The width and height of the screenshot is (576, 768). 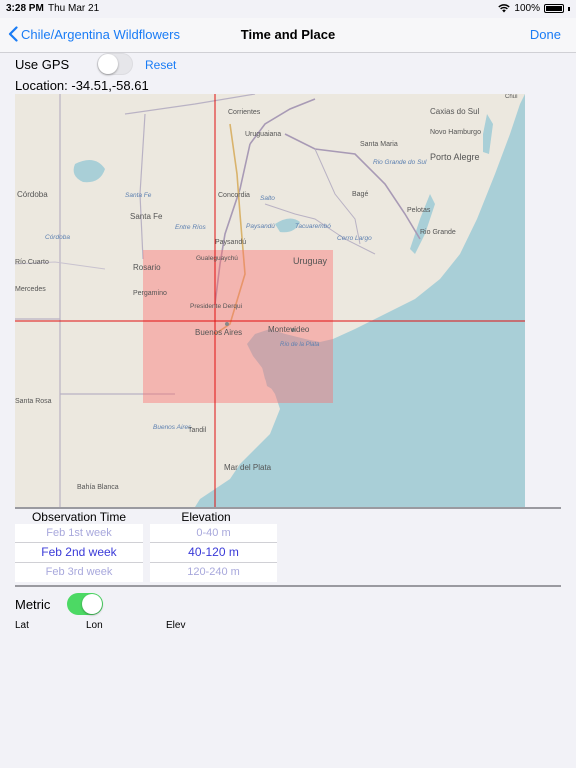 I want to click on map-label: Santa Rosa, so click(x=33, y=401).